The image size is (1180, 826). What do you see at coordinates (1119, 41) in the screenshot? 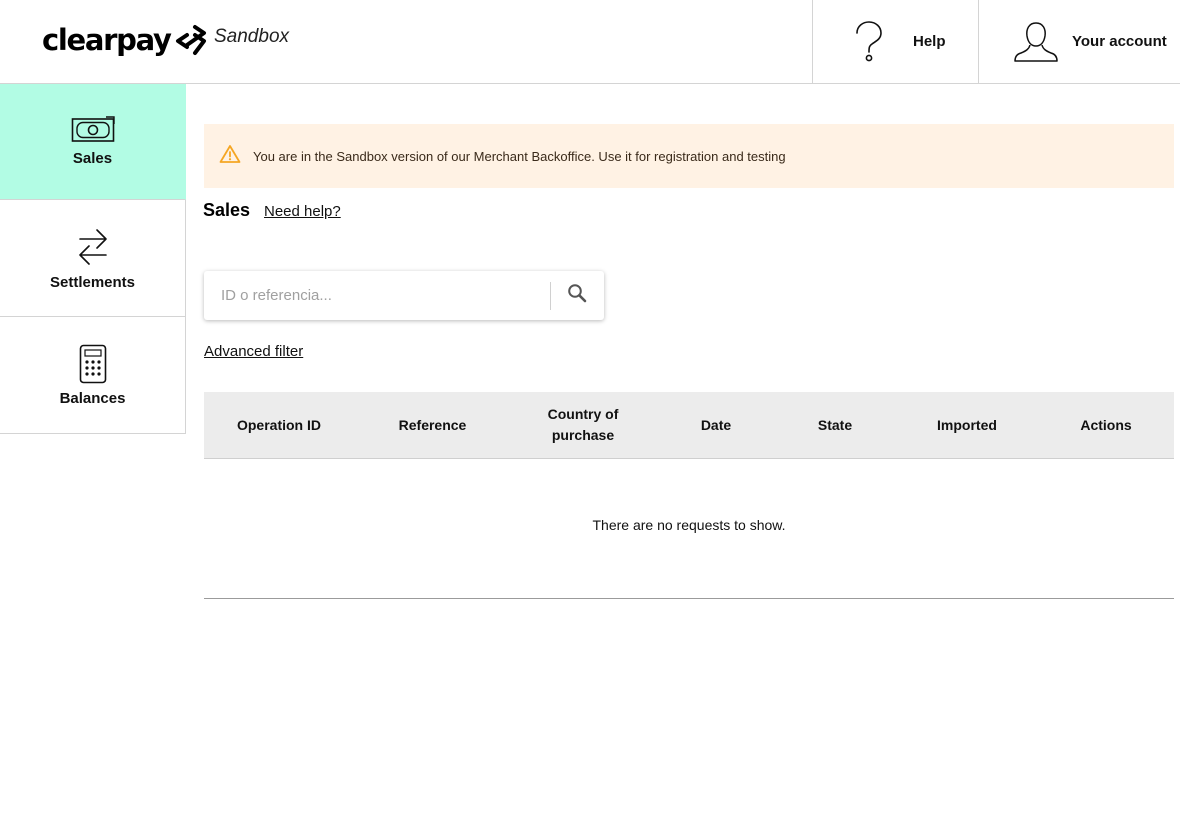
I see `account-label: Your account` at bounding box center [1119, 41].